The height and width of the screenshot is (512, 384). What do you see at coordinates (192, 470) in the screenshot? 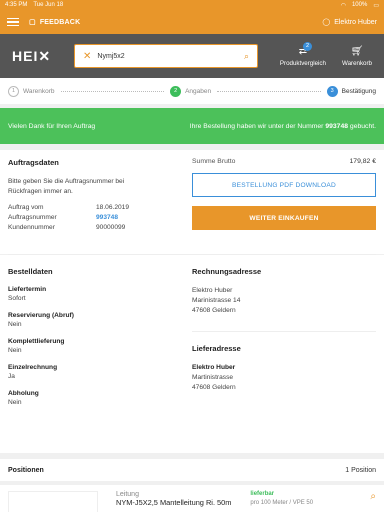
I see `positions-header: Positionen 1 Position` at bounding box center [192, 470].